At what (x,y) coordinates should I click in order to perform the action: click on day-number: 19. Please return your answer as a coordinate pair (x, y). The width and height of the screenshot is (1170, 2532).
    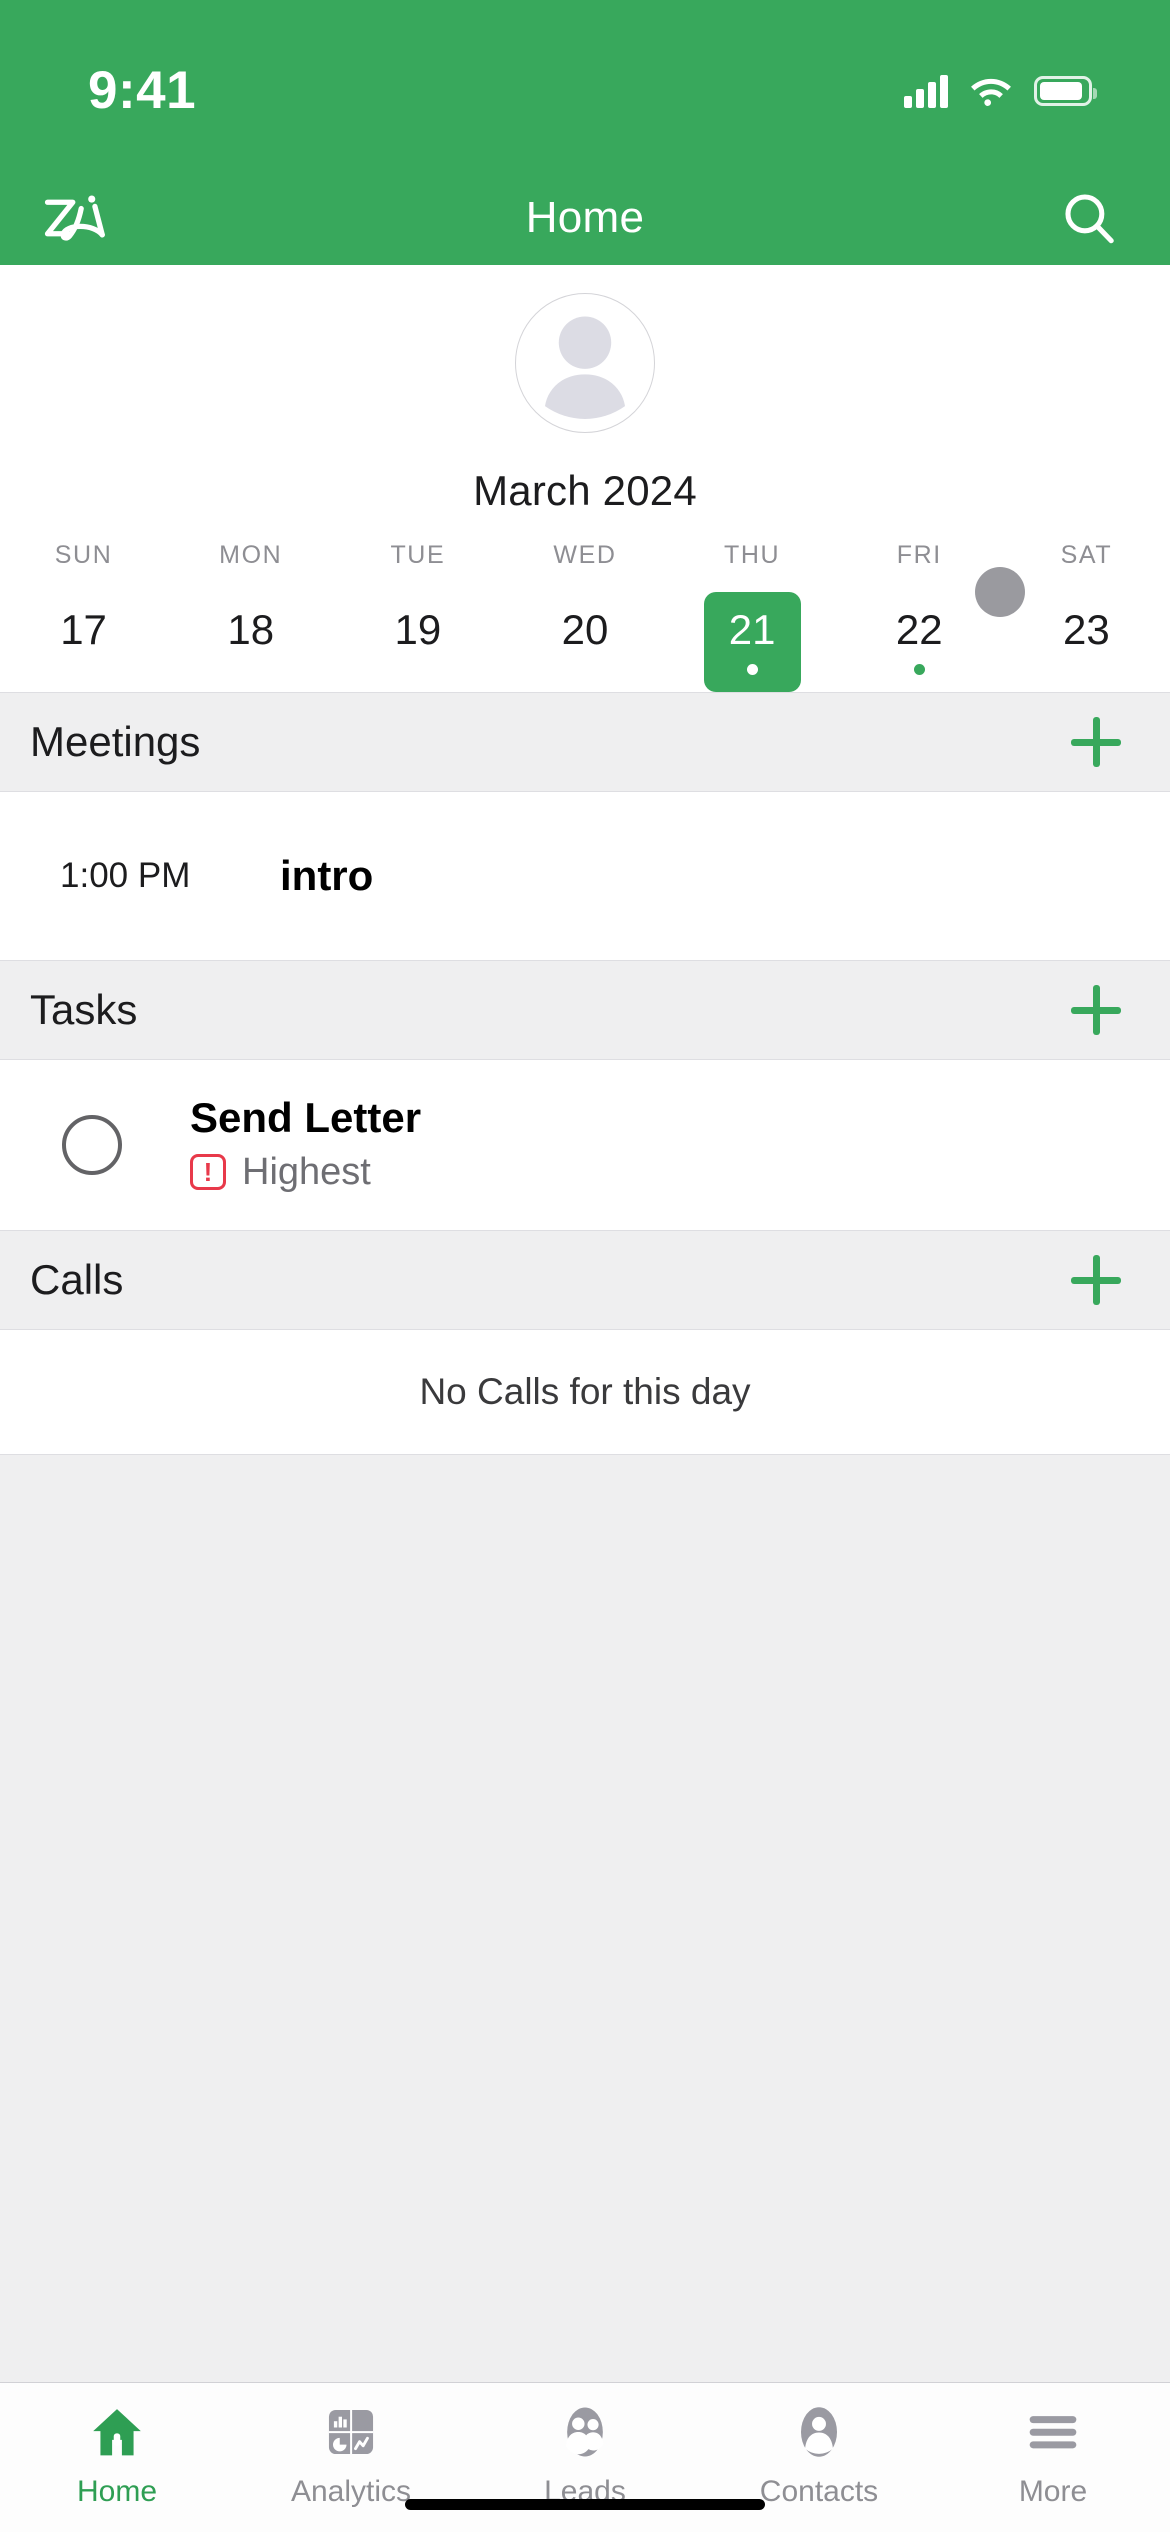
    Looking at the image, I should click on (418, 629).